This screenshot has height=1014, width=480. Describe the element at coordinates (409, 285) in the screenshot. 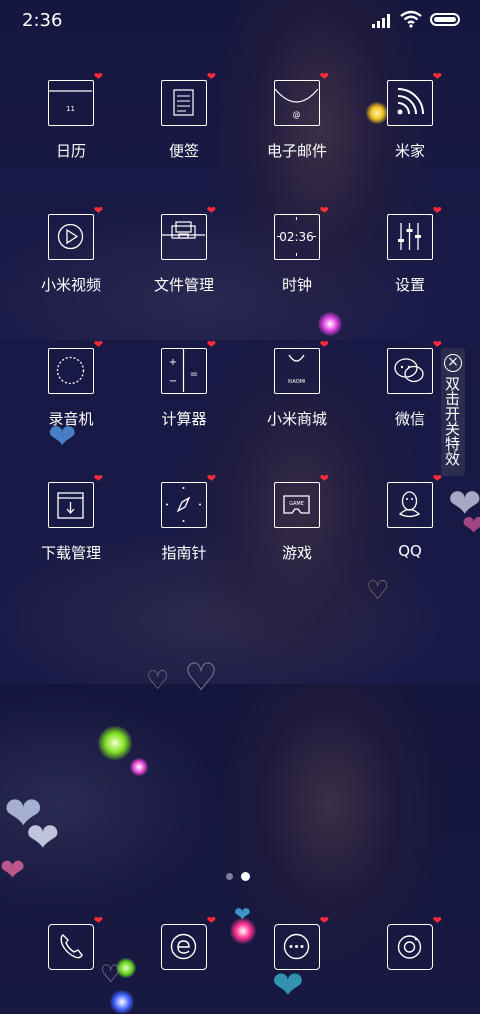

I see `app-label: 设置` at that location.